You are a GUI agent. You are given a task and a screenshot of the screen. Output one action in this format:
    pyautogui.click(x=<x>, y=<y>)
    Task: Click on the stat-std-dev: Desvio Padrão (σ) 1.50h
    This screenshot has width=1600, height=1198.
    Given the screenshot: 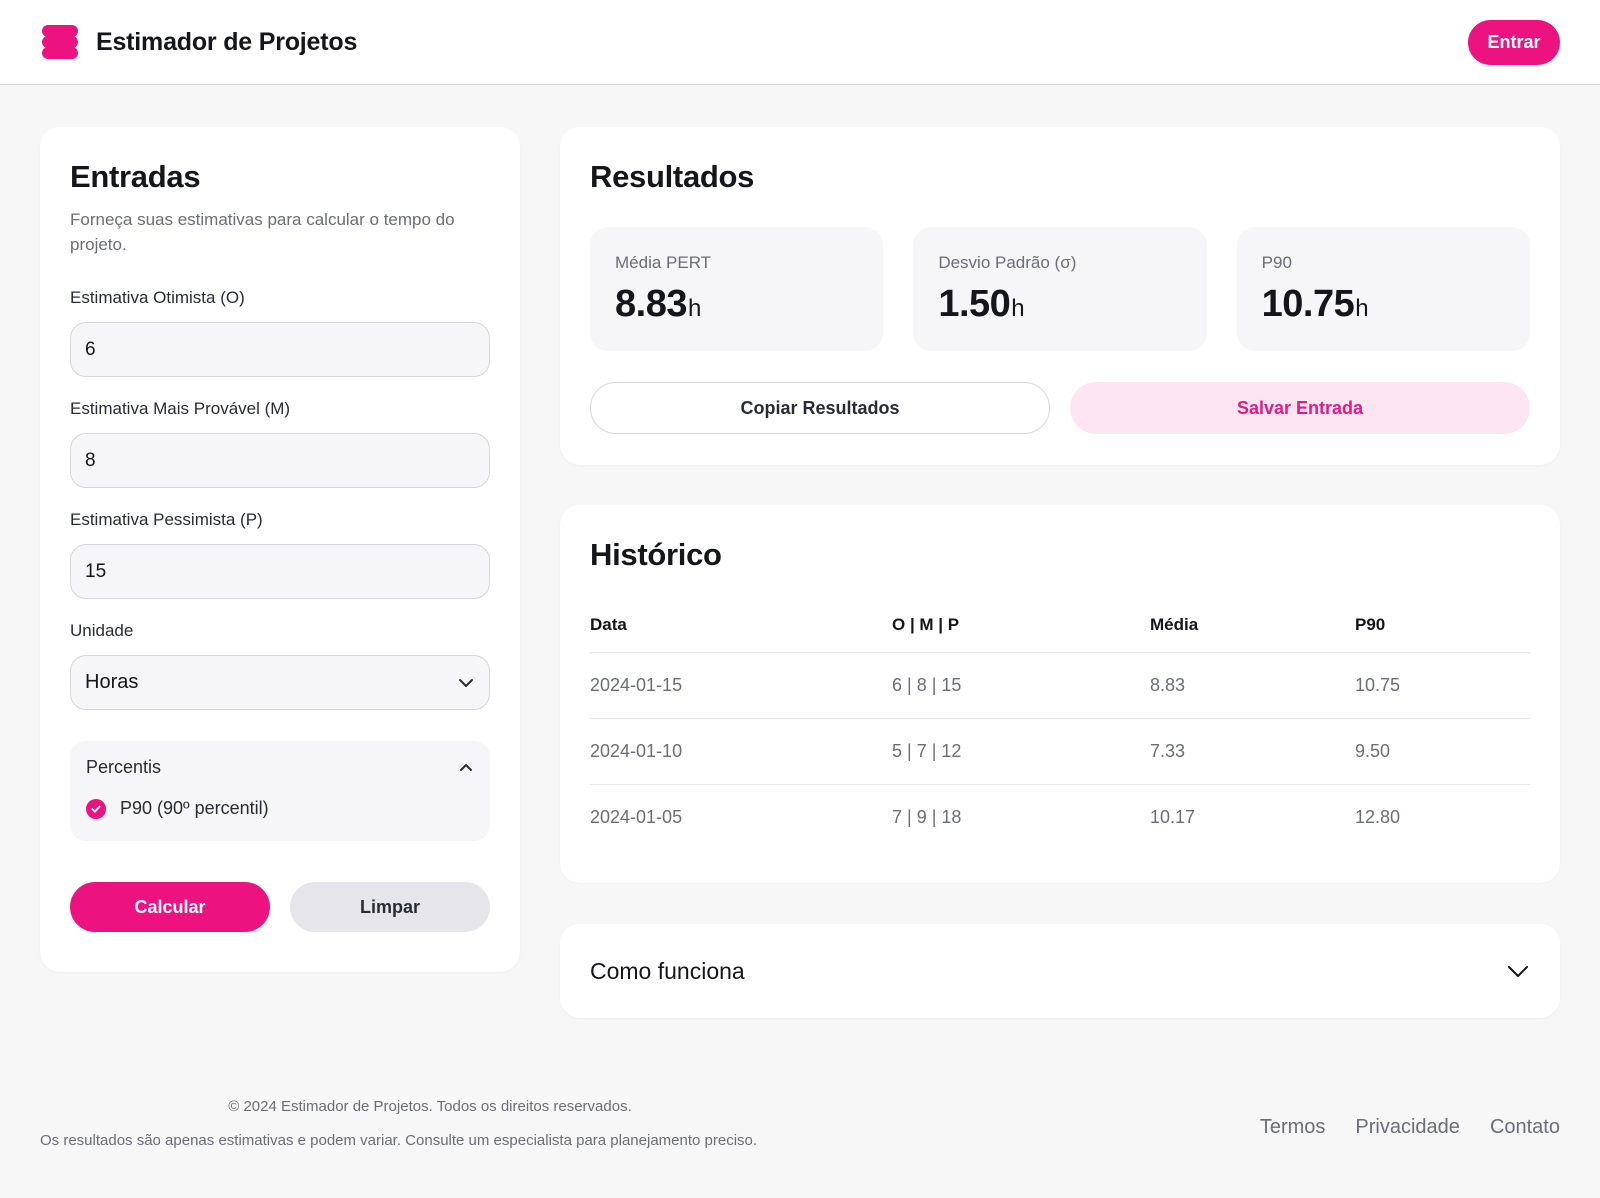 What is the action you would take?
    pyautogui.click(x=1060, y=289)
    